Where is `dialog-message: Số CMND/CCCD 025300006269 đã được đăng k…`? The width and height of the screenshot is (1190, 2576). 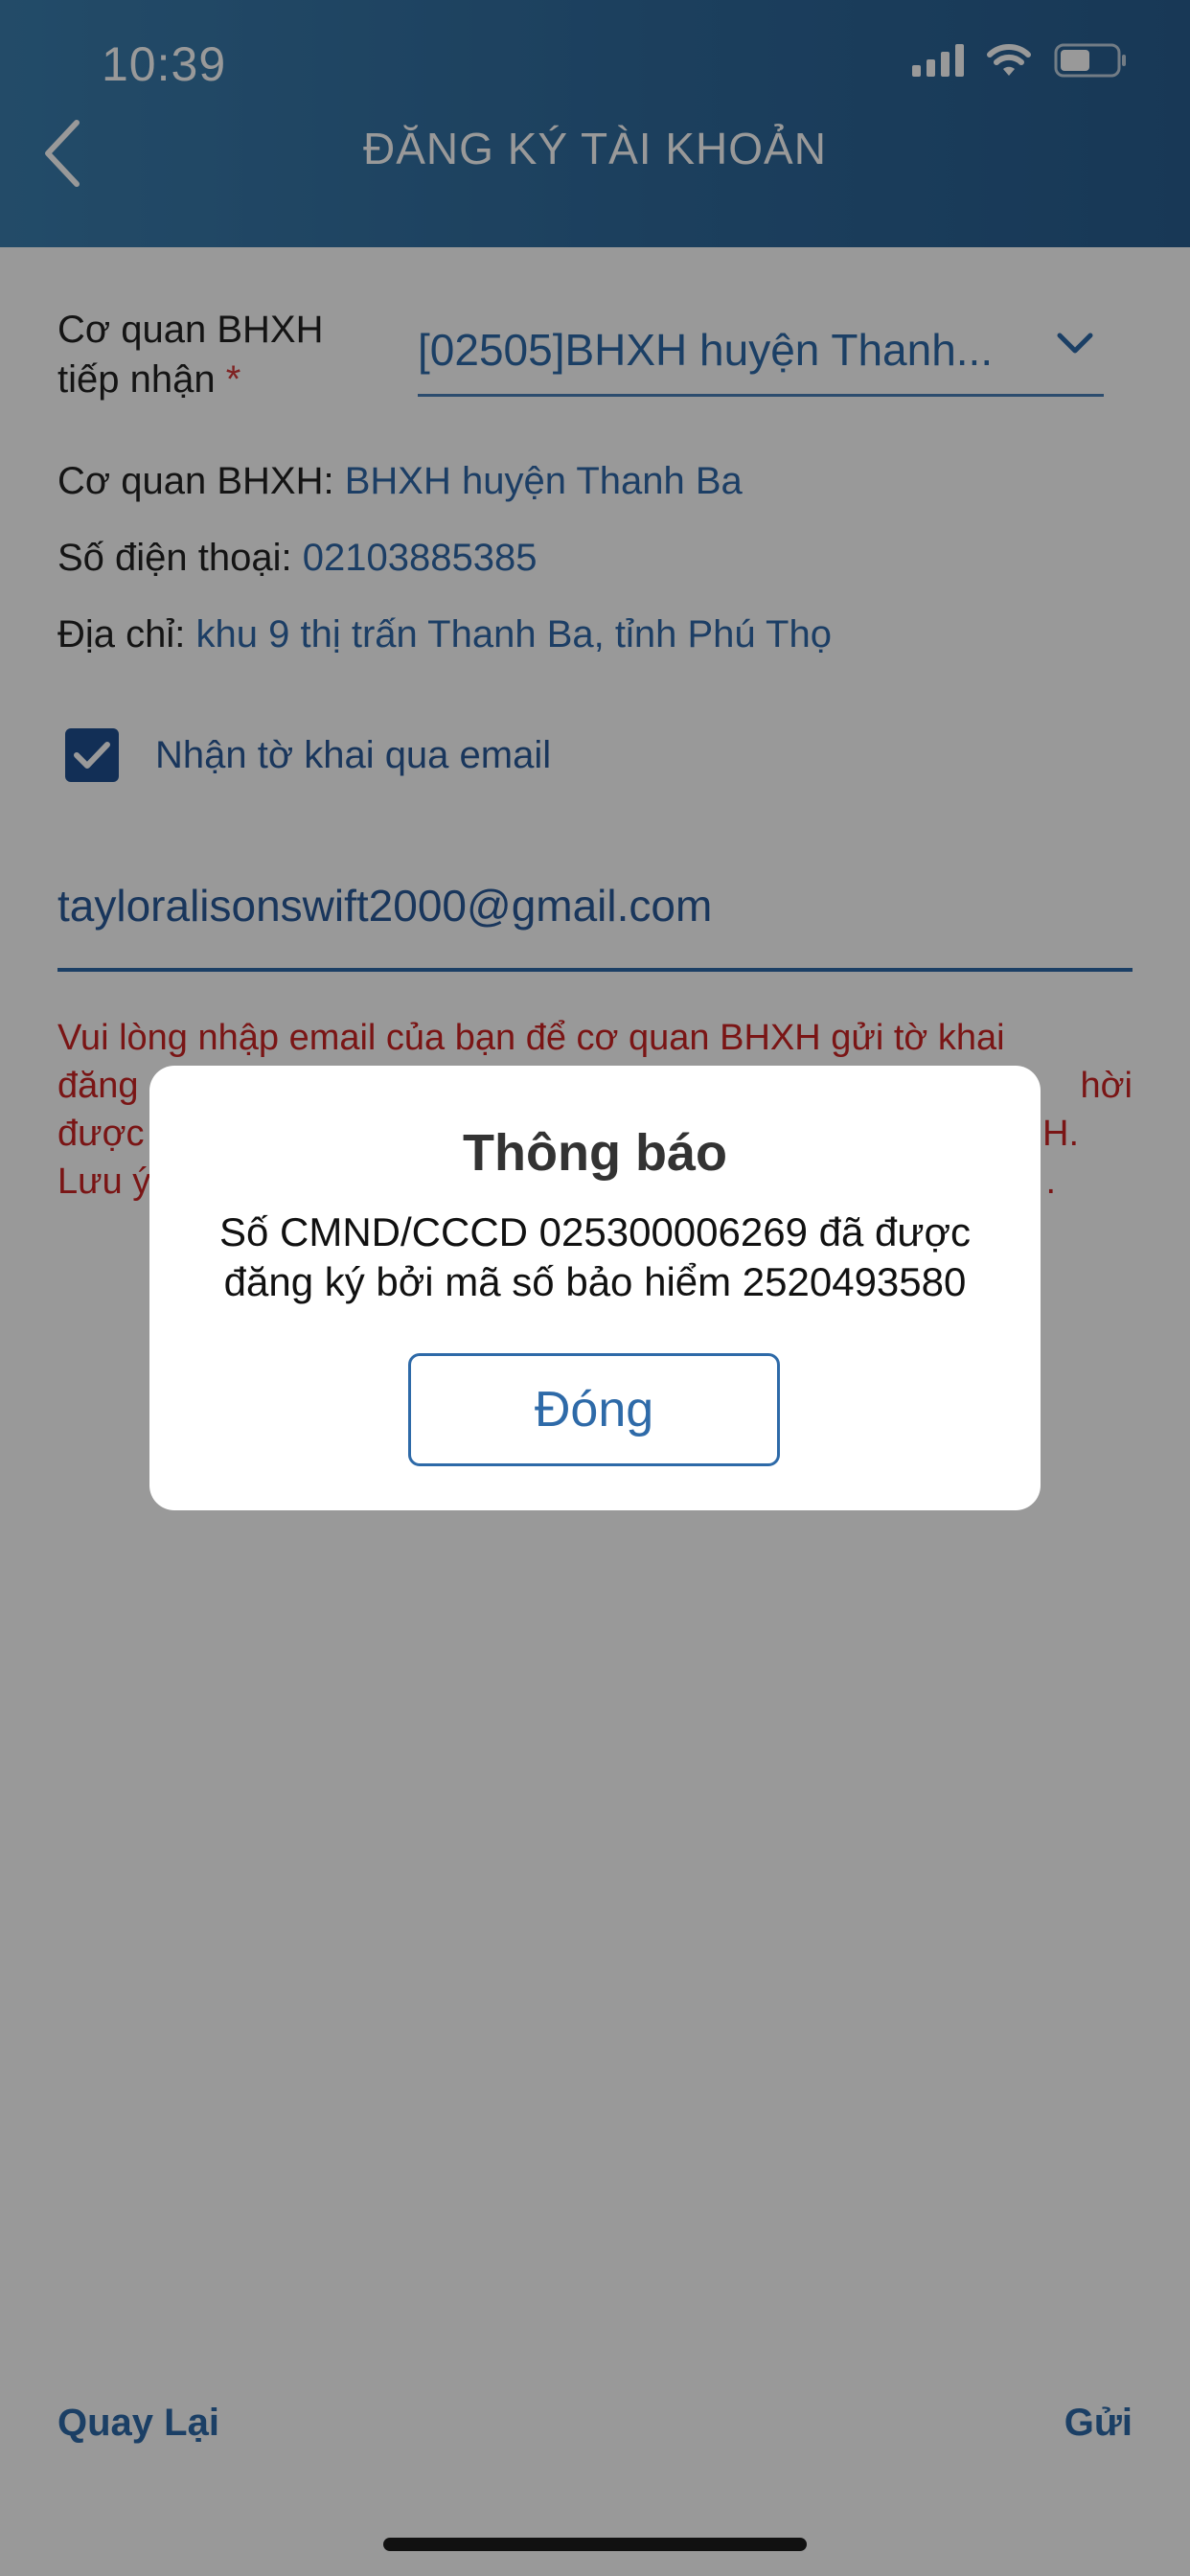 dialog-message: Số CMND/CCCD 025300006269 đã được đăng k… is located at coordinates (595, 1257).